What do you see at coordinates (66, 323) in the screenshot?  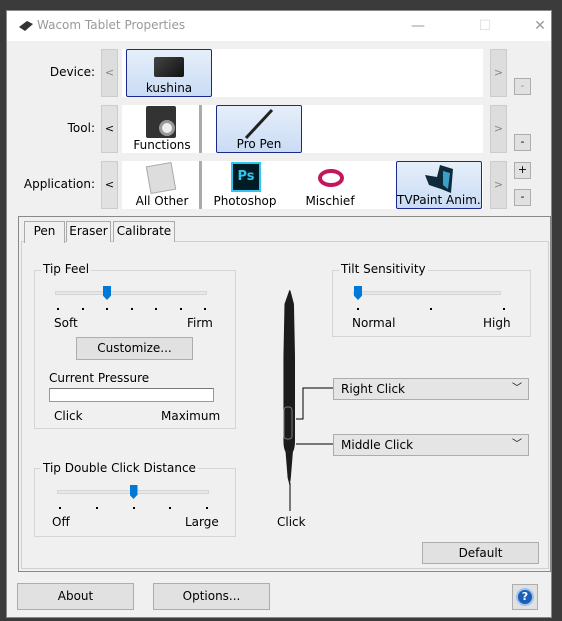 I see `tip-feel-min-label: Soft` at bounding box center [66, 323].